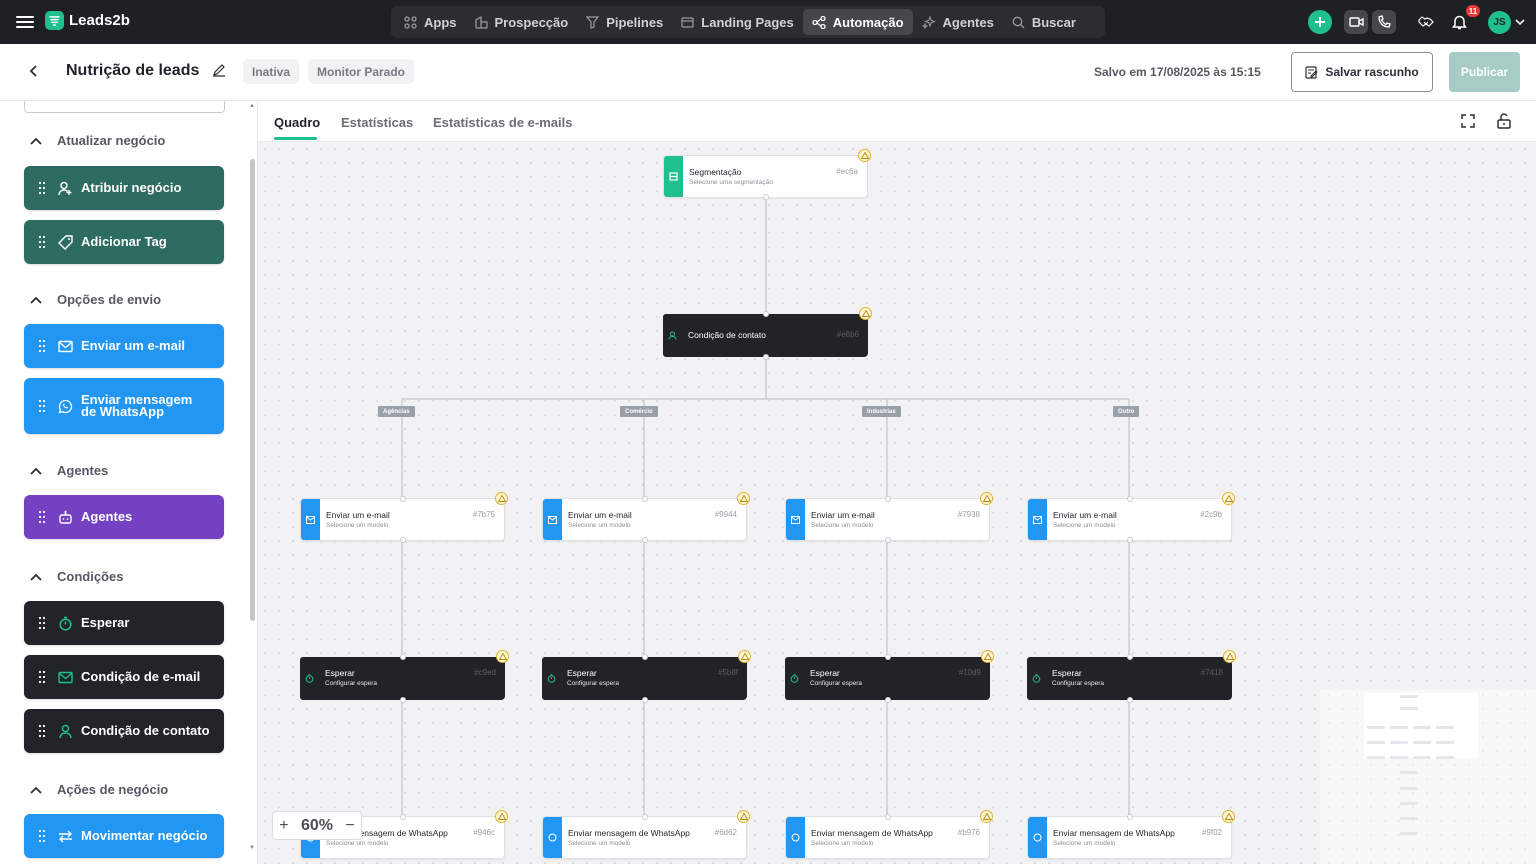 This screenshot has width=1536, height=864. I want to click on tab-estatisticas-emails: Estatísticas de e-mails, so click(502, 122).